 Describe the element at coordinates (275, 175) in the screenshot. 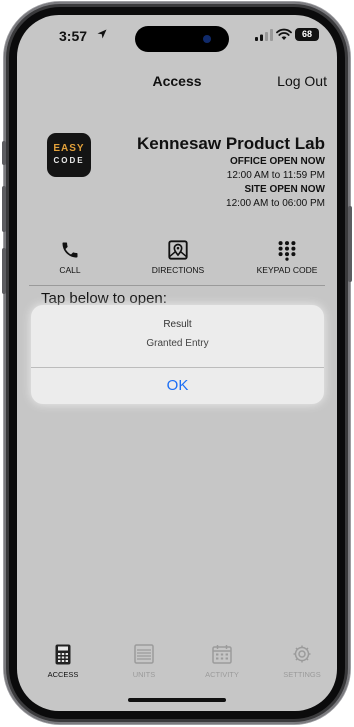

I see `office-hours: 12:00 AM to 11:59 PM` at that location.